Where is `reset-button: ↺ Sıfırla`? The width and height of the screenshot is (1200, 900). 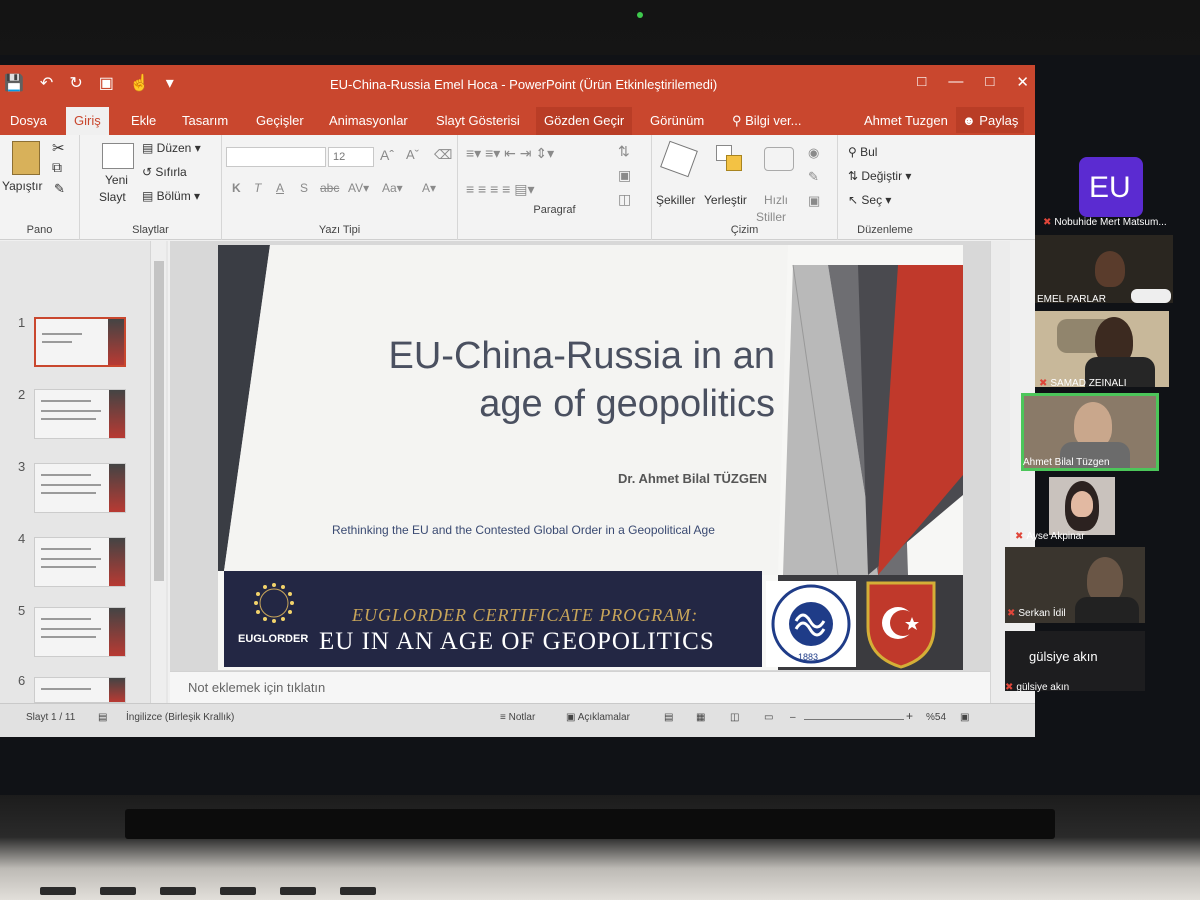 reset-button: ↺ Sıfırla is located at coordinates (164, 172).